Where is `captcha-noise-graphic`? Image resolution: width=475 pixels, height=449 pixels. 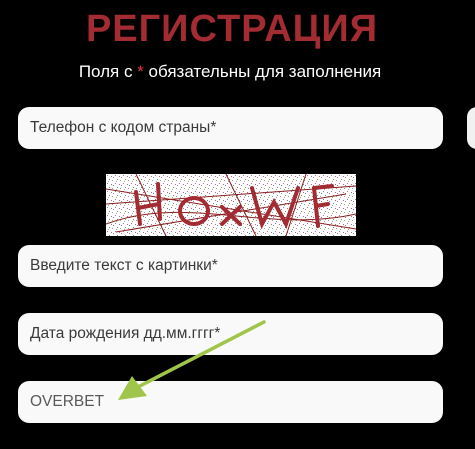
captcha-noise-graphic is located at coordinates (231, 205).